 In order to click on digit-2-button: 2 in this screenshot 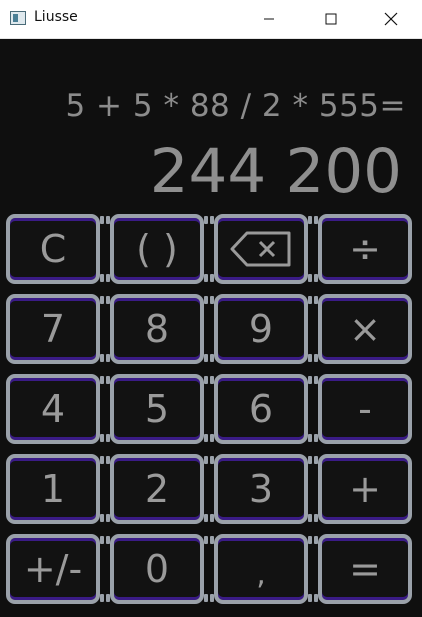, I will do `click(157, 489)`.